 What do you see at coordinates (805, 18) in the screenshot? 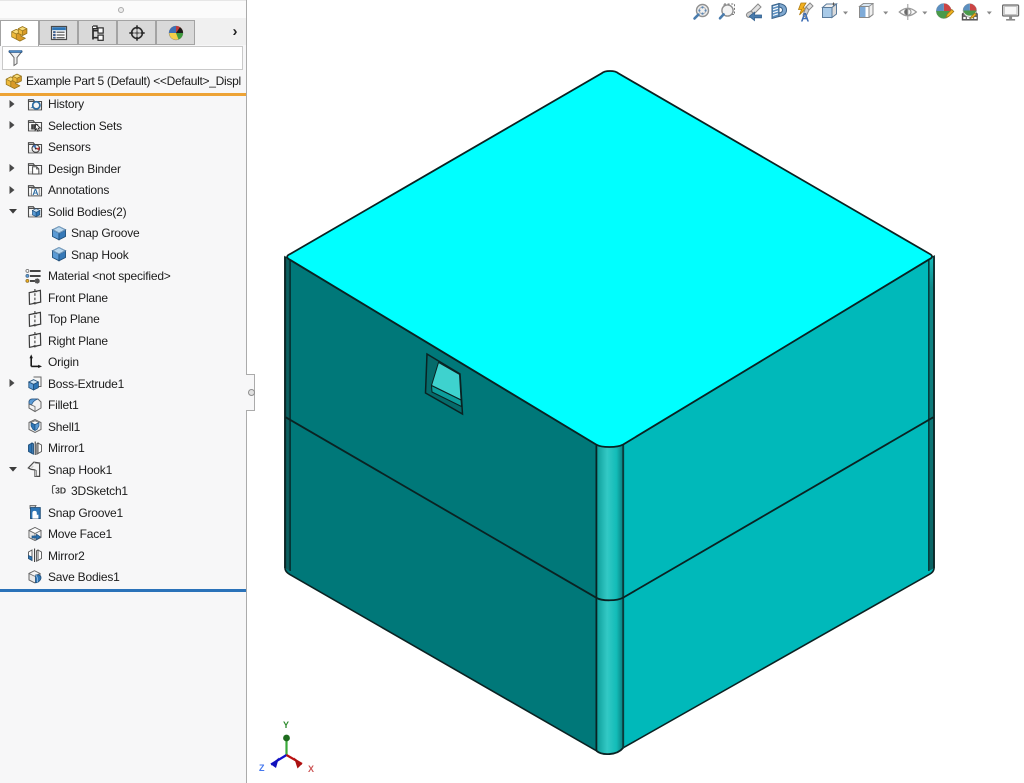
I see `svg-text: A` at bounding box center [805, 18].